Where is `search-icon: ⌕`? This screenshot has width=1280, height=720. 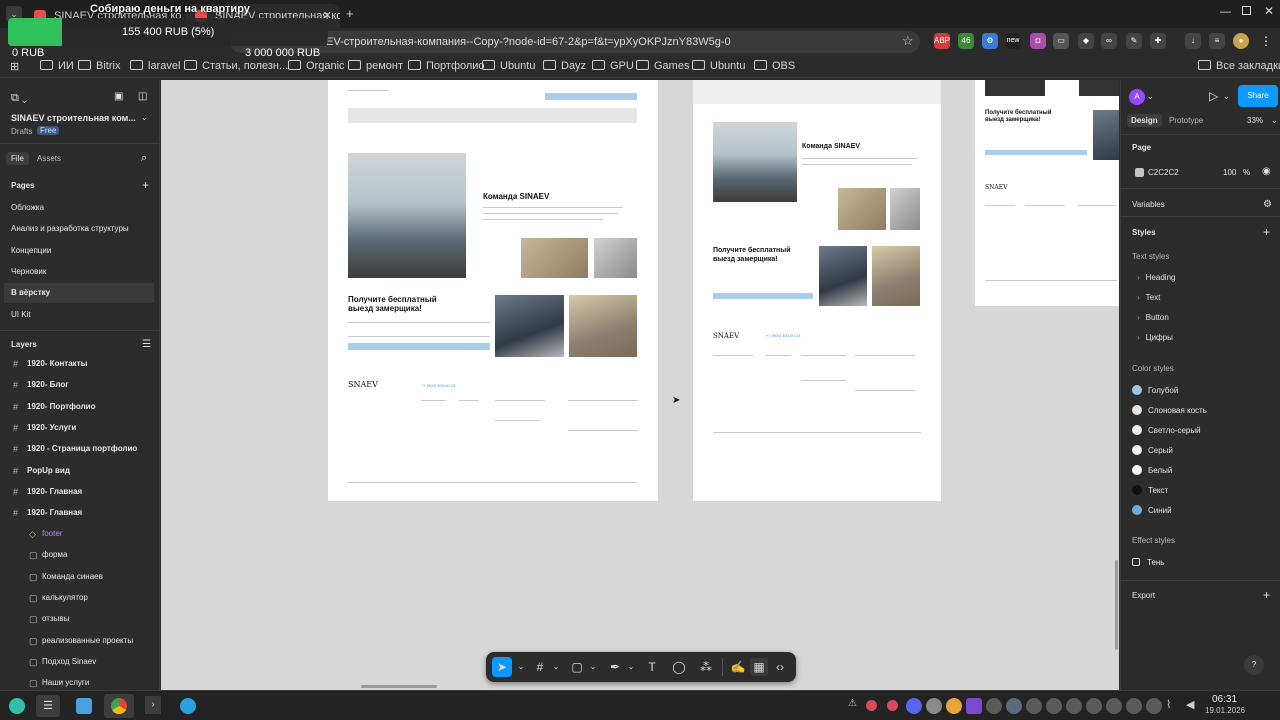 search-icon: ⌕ is located at coordinates (144, 158).